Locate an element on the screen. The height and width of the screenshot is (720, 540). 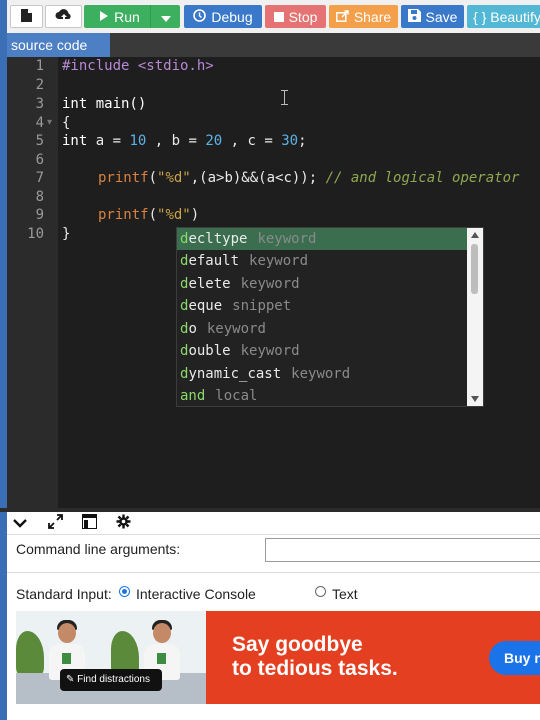
beautify-label: { } Beautify is located at coordinates (506, 16).